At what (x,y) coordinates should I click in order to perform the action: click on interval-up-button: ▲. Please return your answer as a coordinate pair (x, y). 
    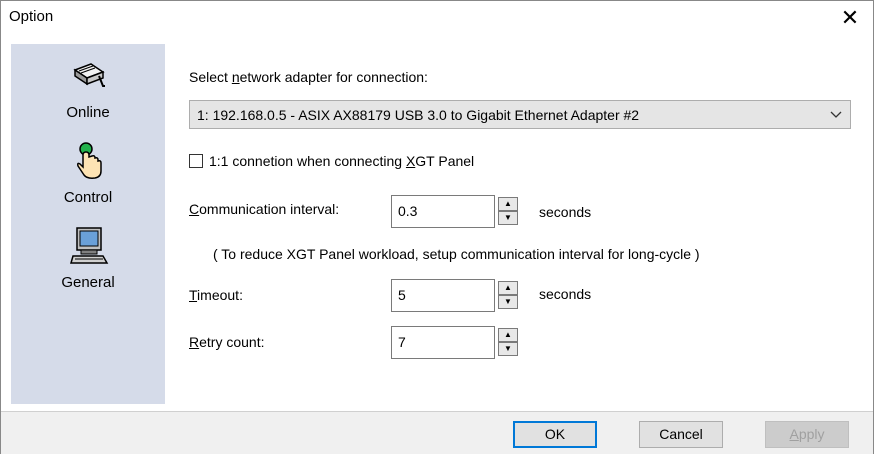
    Looking at the image, I should click on (508, 204).